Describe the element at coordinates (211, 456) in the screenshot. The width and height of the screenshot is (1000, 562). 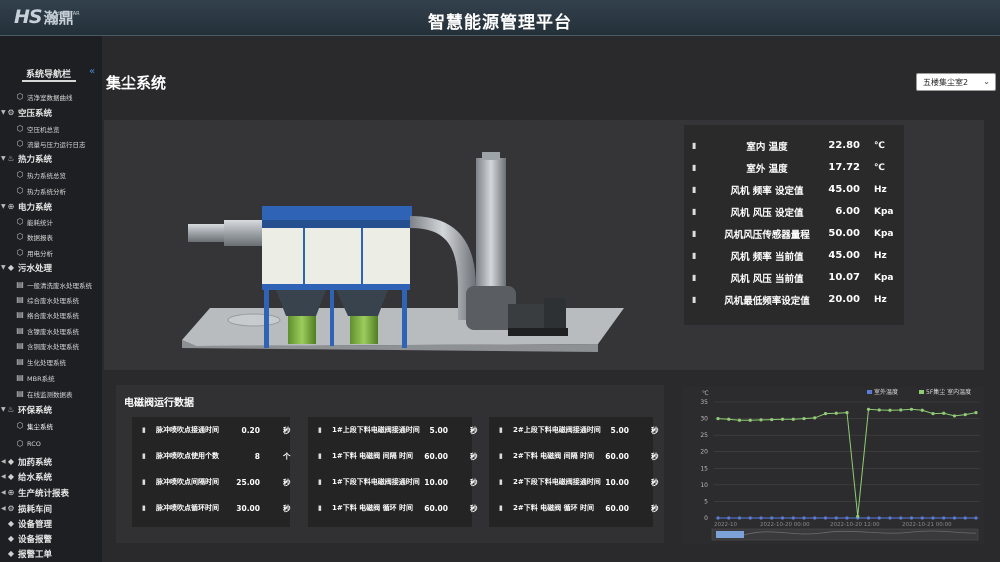
I see `valve-row: ▮ 脉冲喷吹点使用个数 8 个` at that location.